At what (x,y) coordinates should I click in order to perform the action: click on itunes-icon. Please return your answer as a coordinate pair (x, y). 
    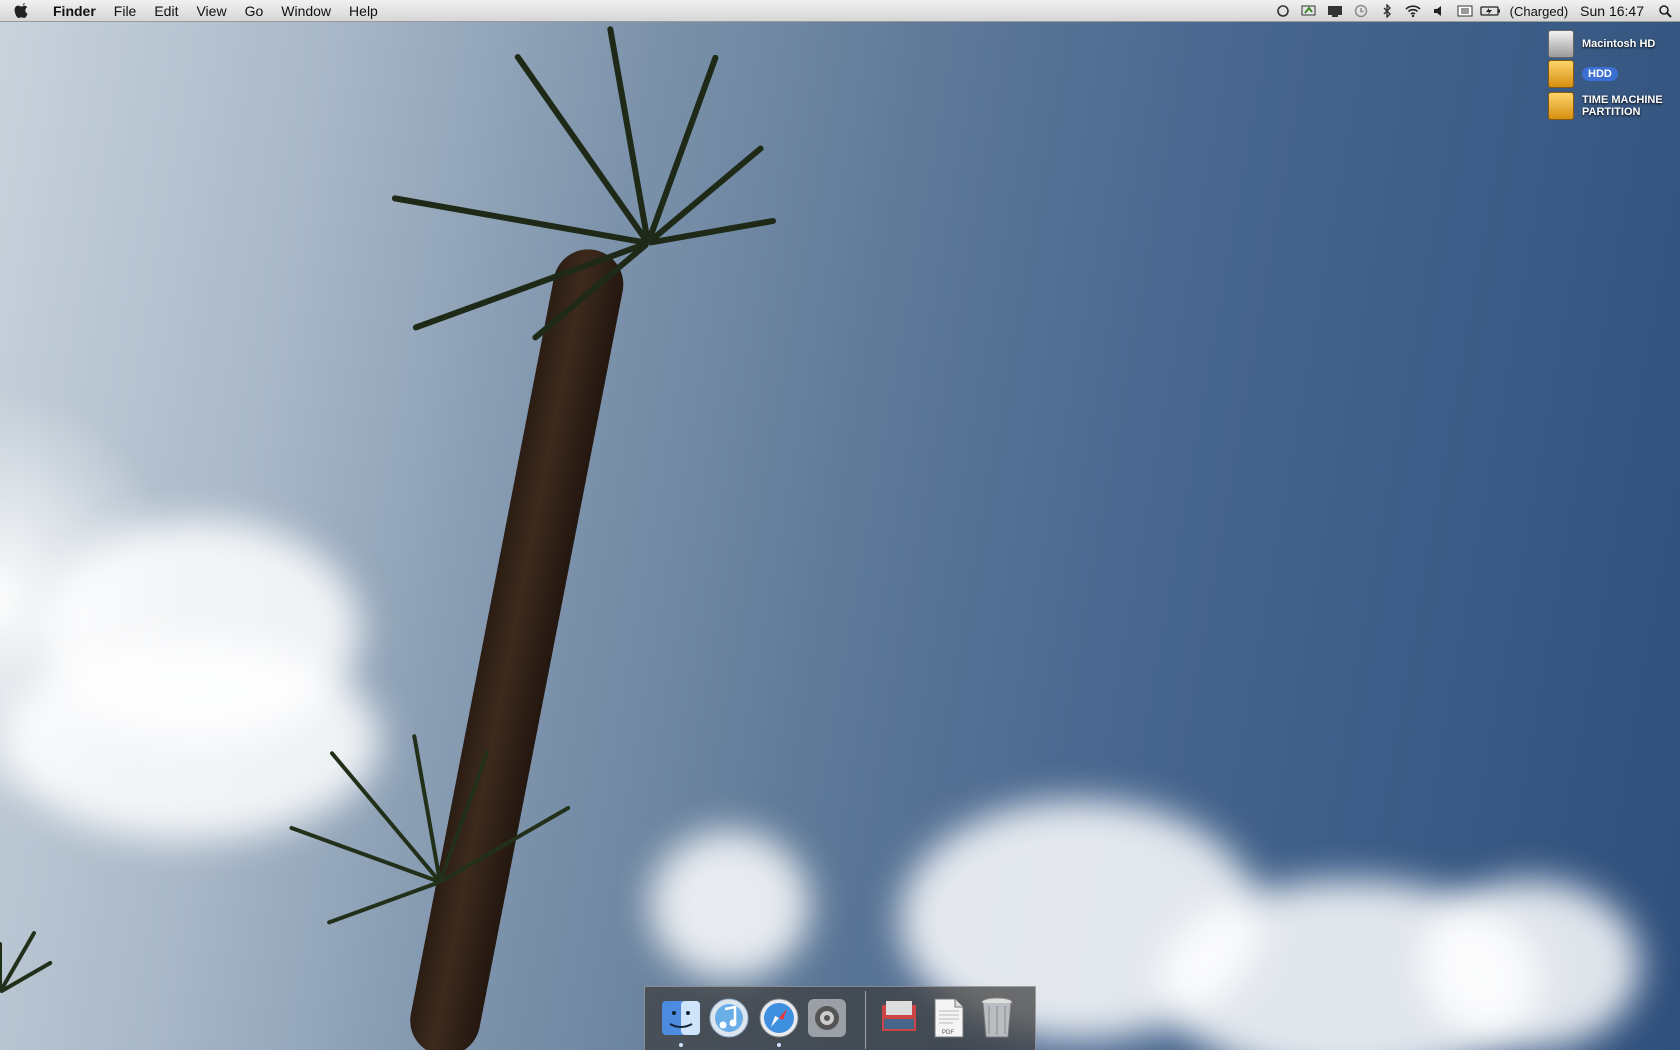
    Looking at the image, I should click on (729, 1018).